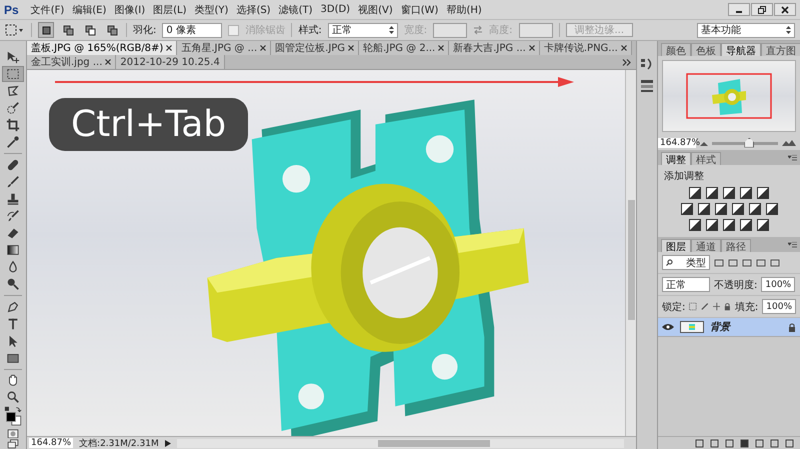 The width and height of the screenshot is (800, 449). I want to click on minimize-button, so click(739, 9).